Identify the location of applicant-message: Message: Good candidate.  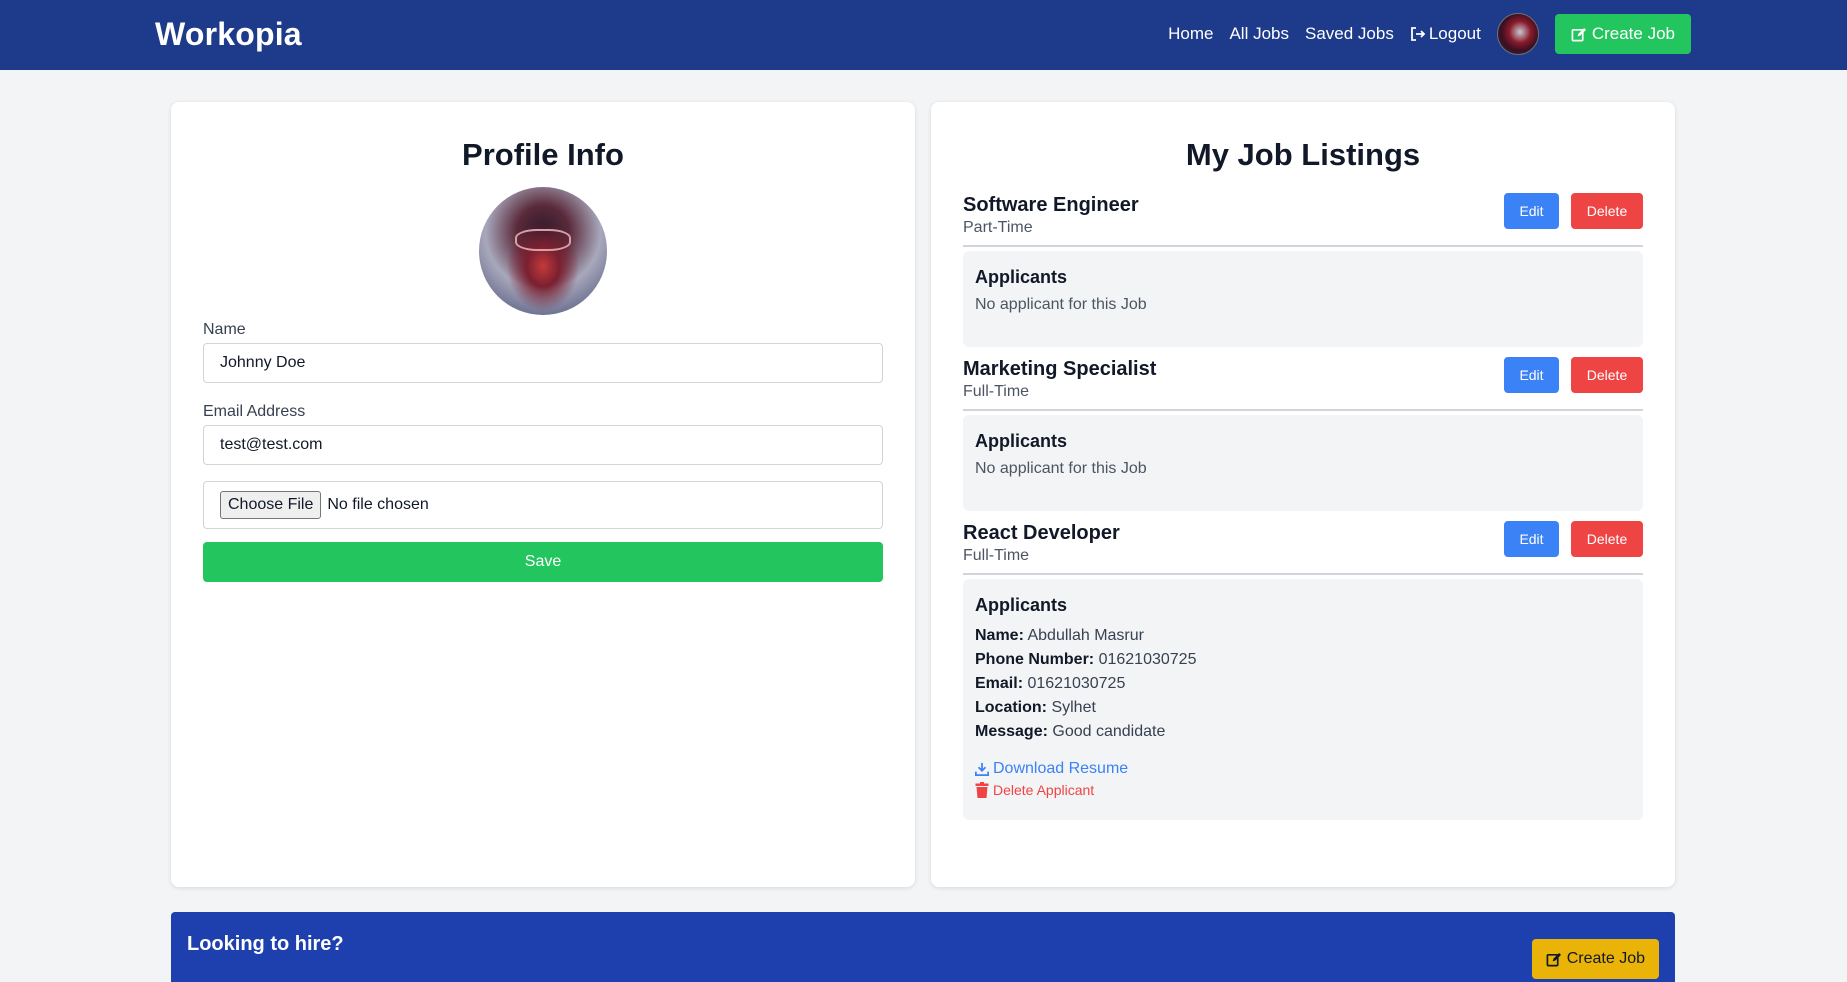
(1303, 732).